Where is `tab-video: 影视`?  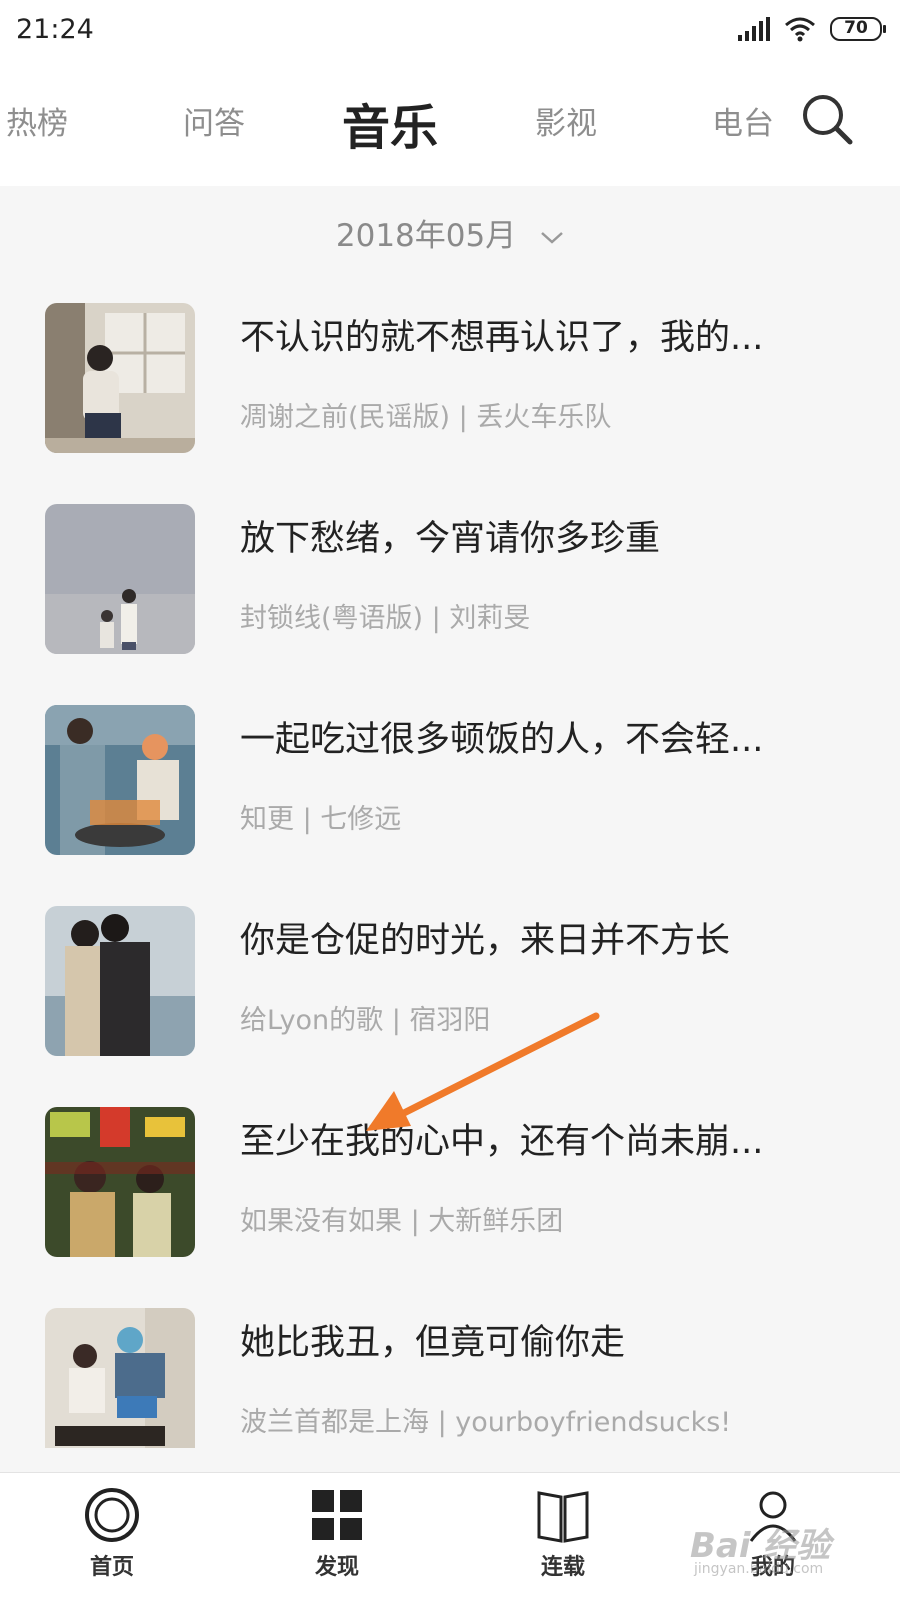
tab-video: 影视 is located at coordinates (566, 120).